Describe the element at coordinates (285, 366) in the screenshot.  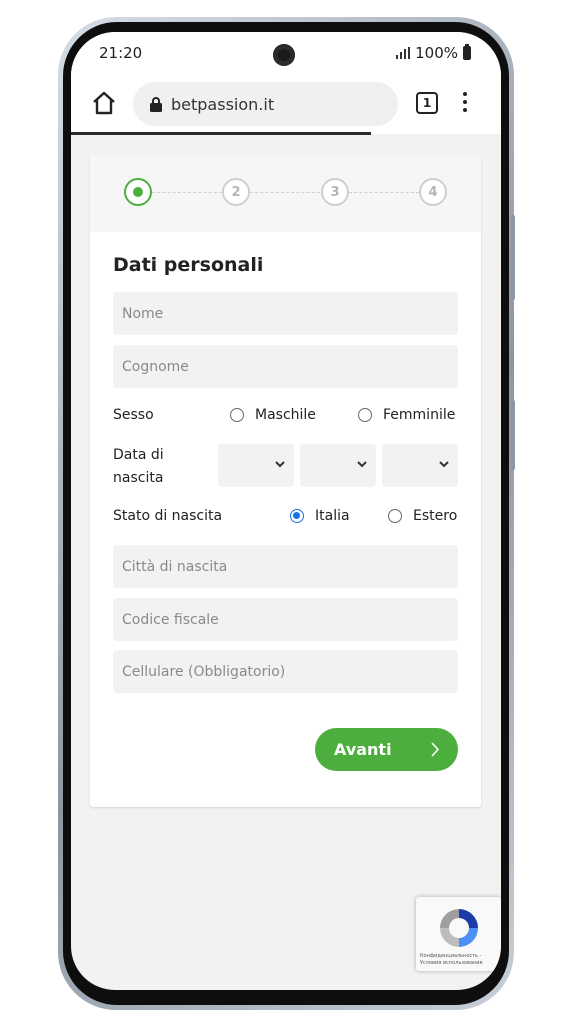
I see `cognome-input` at that location.